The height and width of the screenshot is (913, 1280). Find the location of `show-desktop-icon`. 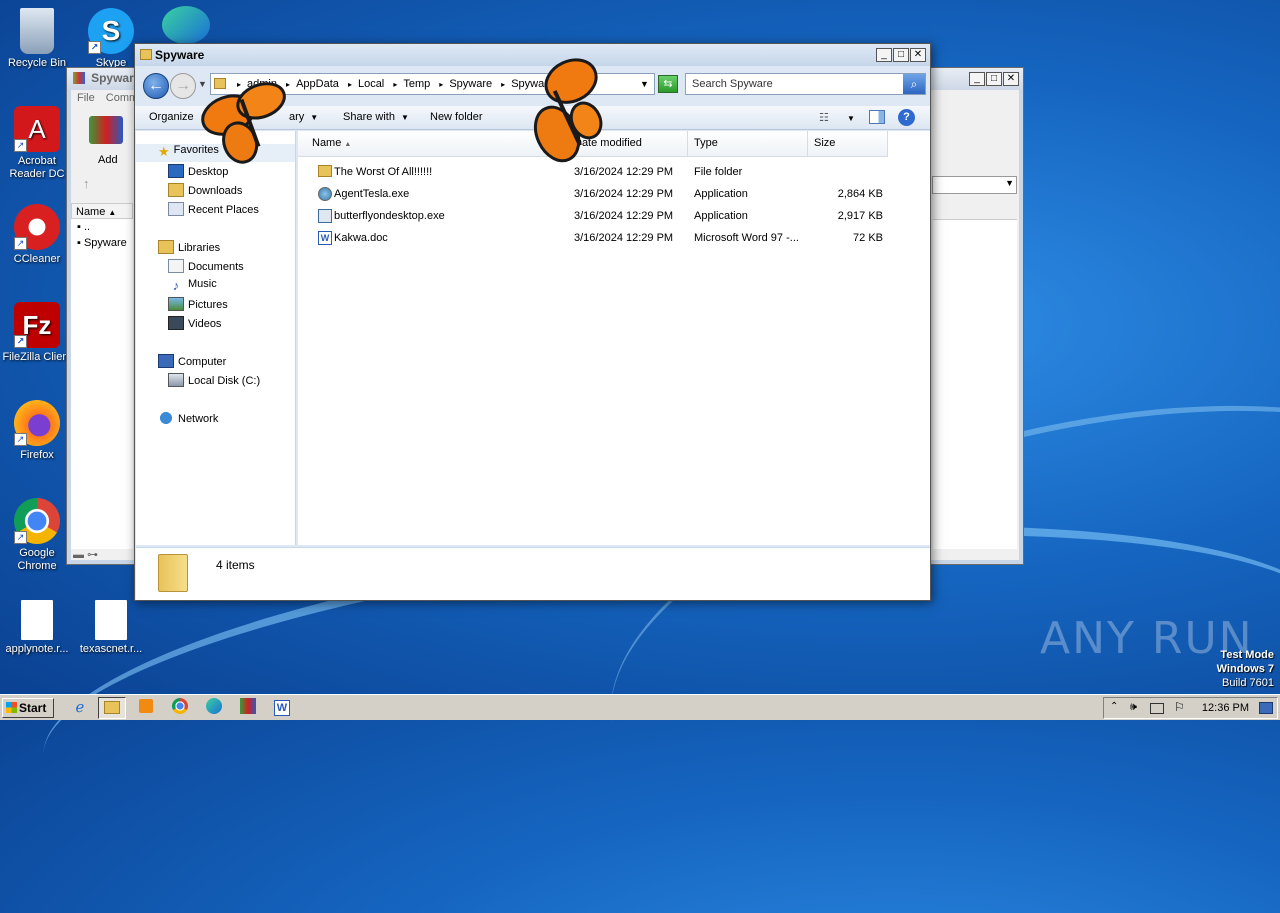

show-desktop-icon is located at coordinates (1266, 708).